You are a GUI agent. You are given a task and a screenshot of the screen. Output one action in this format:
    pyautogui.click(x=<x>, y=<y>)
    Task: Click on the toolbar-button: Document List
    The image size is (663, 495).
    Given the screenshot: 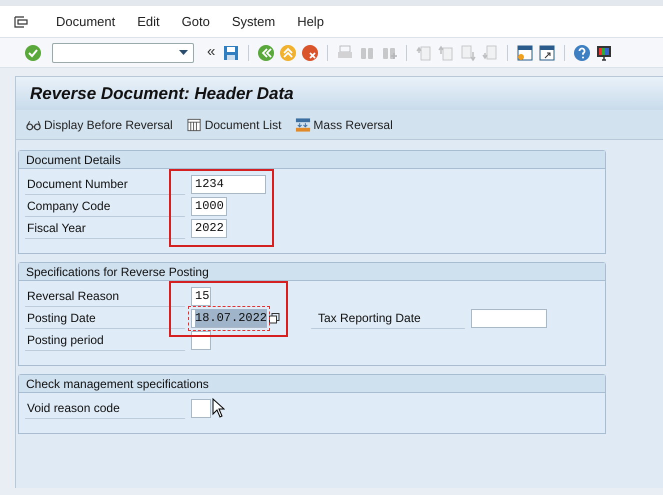 What is the action you would take?
    pyautogui.click(x=234, y=125)
    